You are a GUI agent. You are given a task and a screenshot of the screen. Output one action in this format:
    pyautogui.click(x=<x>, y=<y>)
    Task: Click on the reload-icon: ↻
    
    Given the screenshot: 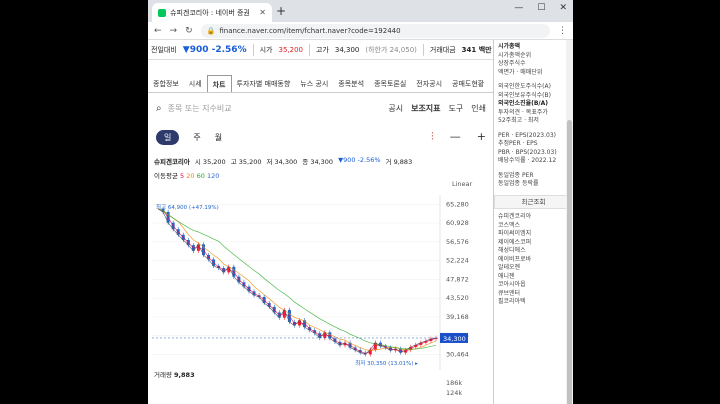 What is the action you would take?
    pyautogui.click(x=189, y=31)
    